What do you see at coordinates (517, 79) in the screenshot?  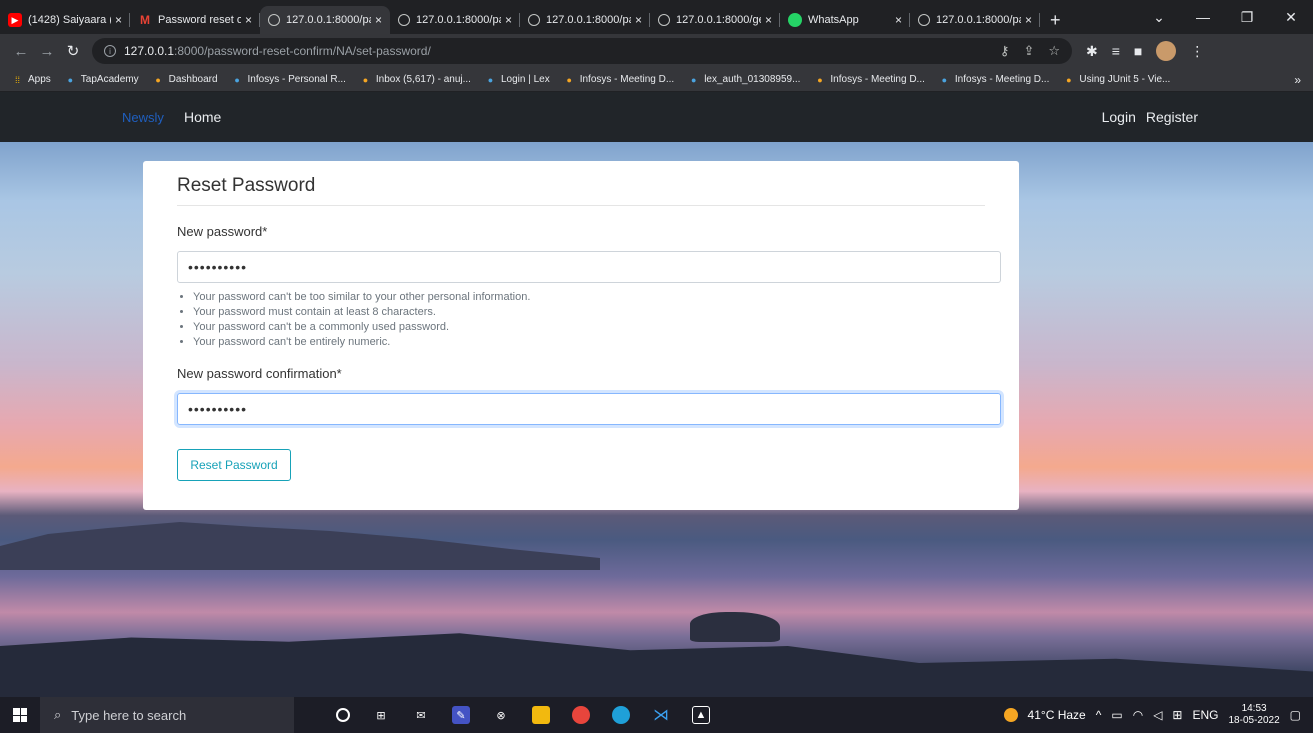 I see `bookmark-item: ● Login | Lex` at bounding box center [517, 79].